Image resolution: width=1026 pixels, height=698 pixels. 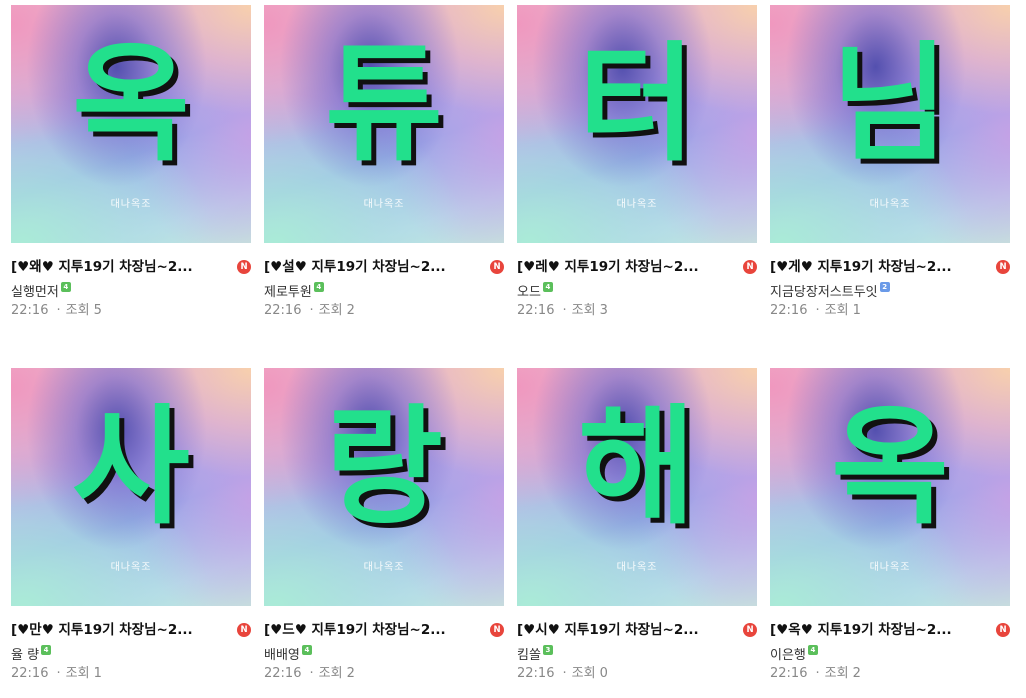 What do you see at coordinates (529, 290) in the screenshot?
I see `author-name: 오드` at bounding box center [529, 290].